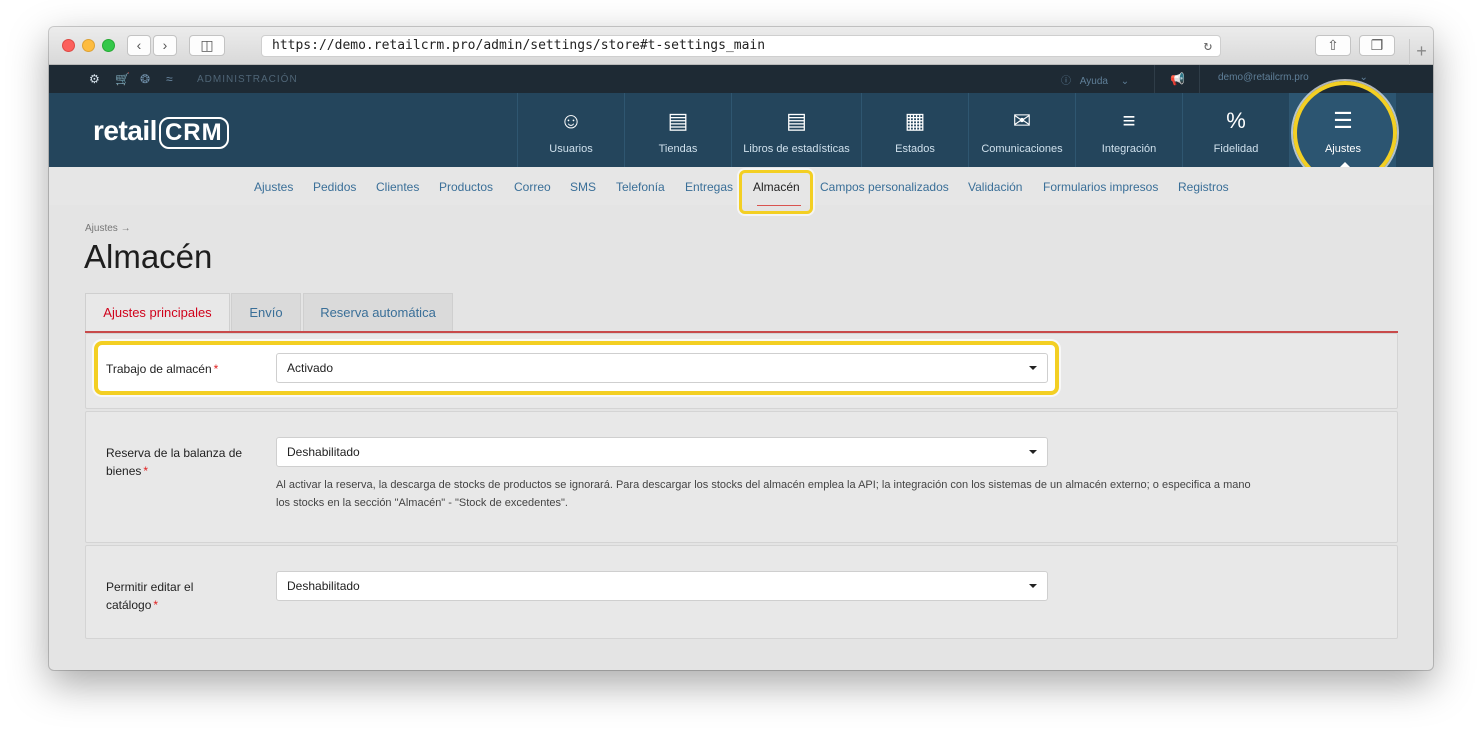 This screenshot has width=1482, height=741. Describe the element at coordinates (157, 313) in the screenshot. I see `tab-ajustes-principales: Ajustes principales` at that location.